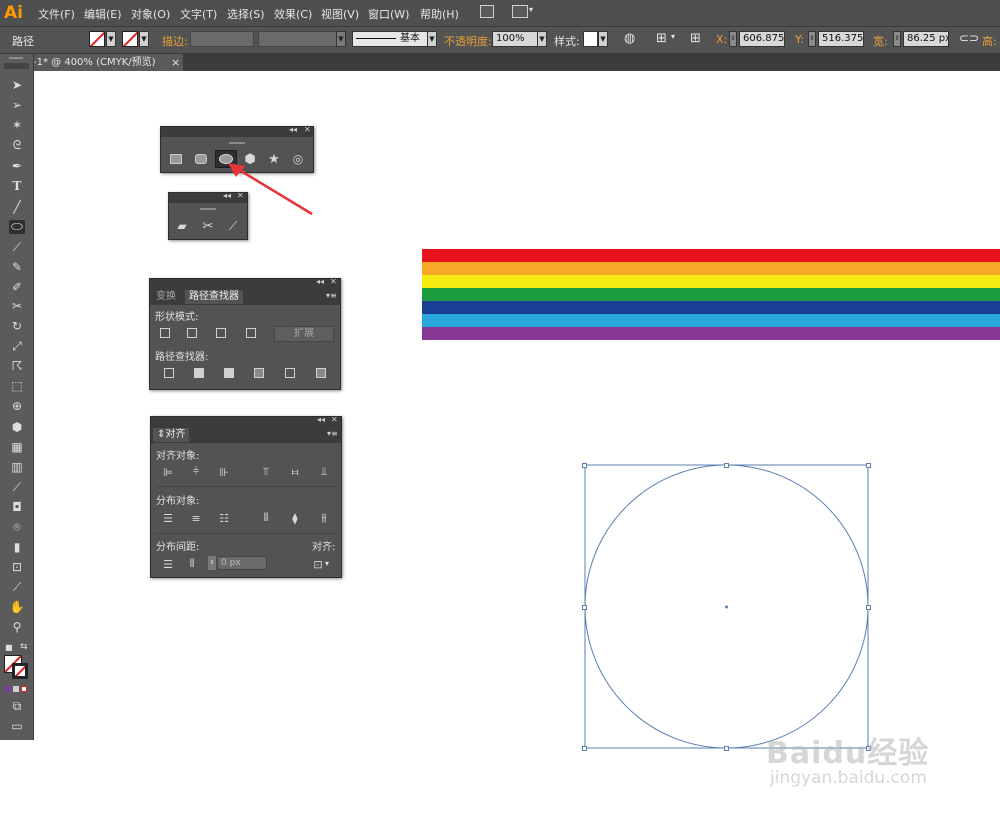 The height and width of the screenshot is (813, 1000). I want to click on tools-panel-header, so click(16, 66).